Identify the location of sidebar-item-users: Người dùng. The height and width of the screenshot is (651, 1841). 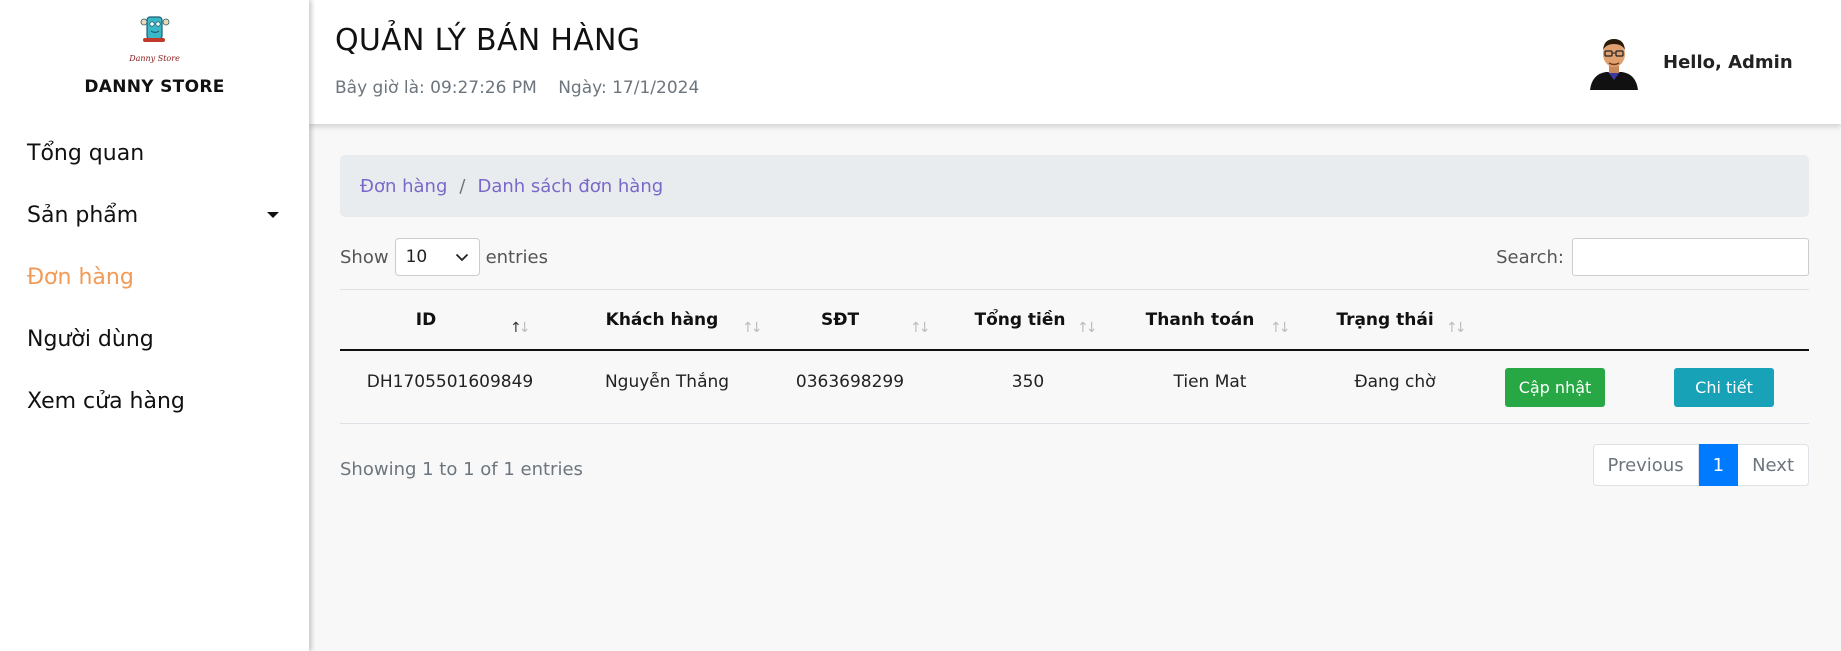
(154, 339).